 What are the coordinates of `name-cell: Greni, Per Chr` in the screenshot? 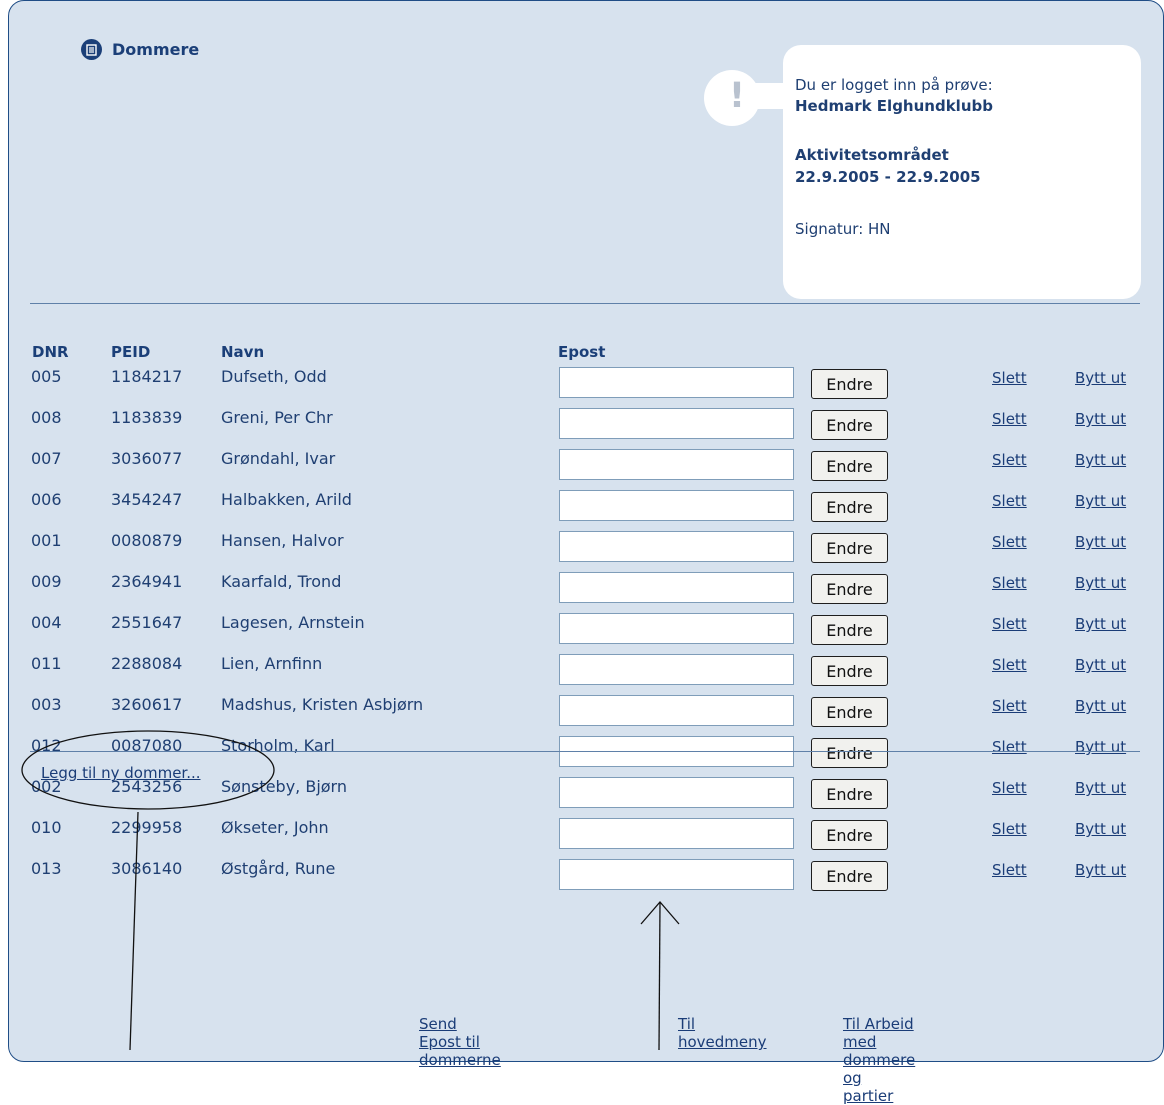 It's located at (277, 417).